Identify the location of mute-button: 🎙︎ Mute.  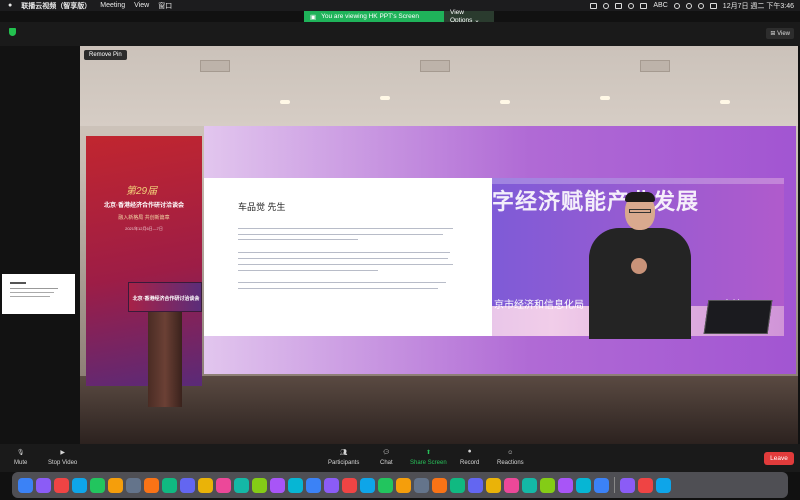
(20, 457).